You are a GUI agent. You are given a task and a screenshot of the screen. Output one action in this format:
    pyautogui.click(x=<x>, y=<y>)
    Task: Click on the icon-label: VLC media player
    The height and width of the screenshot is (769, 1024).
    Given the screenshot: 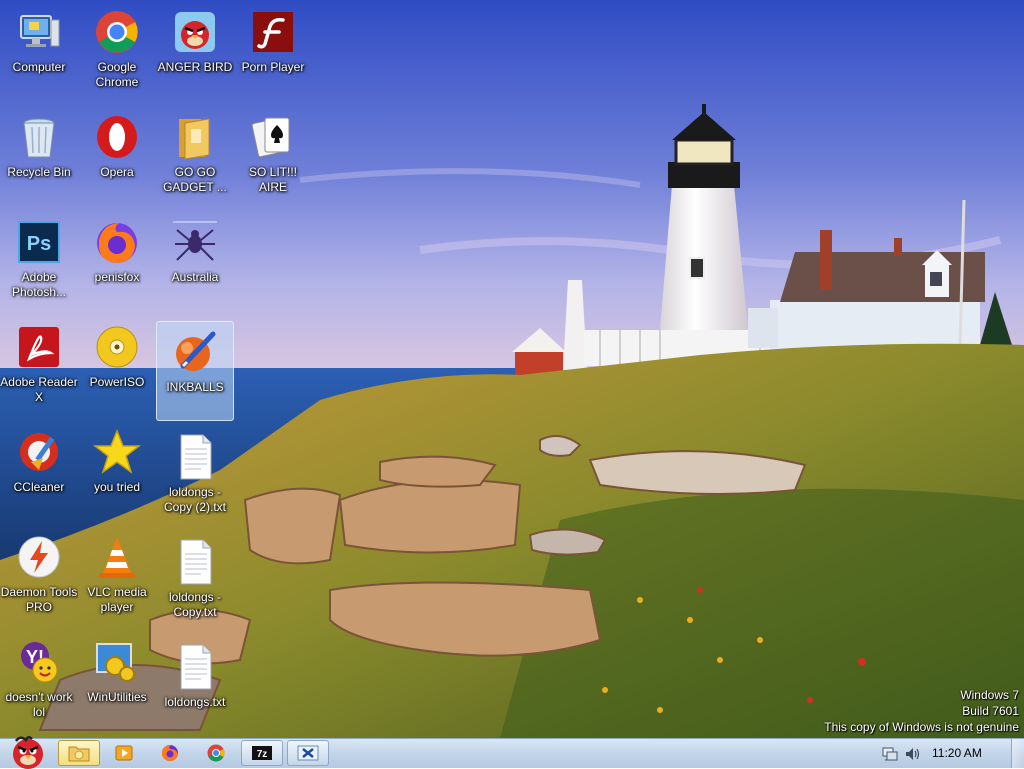 What is the action you would take?
    pyautogui.click(x=117, y=599)
    